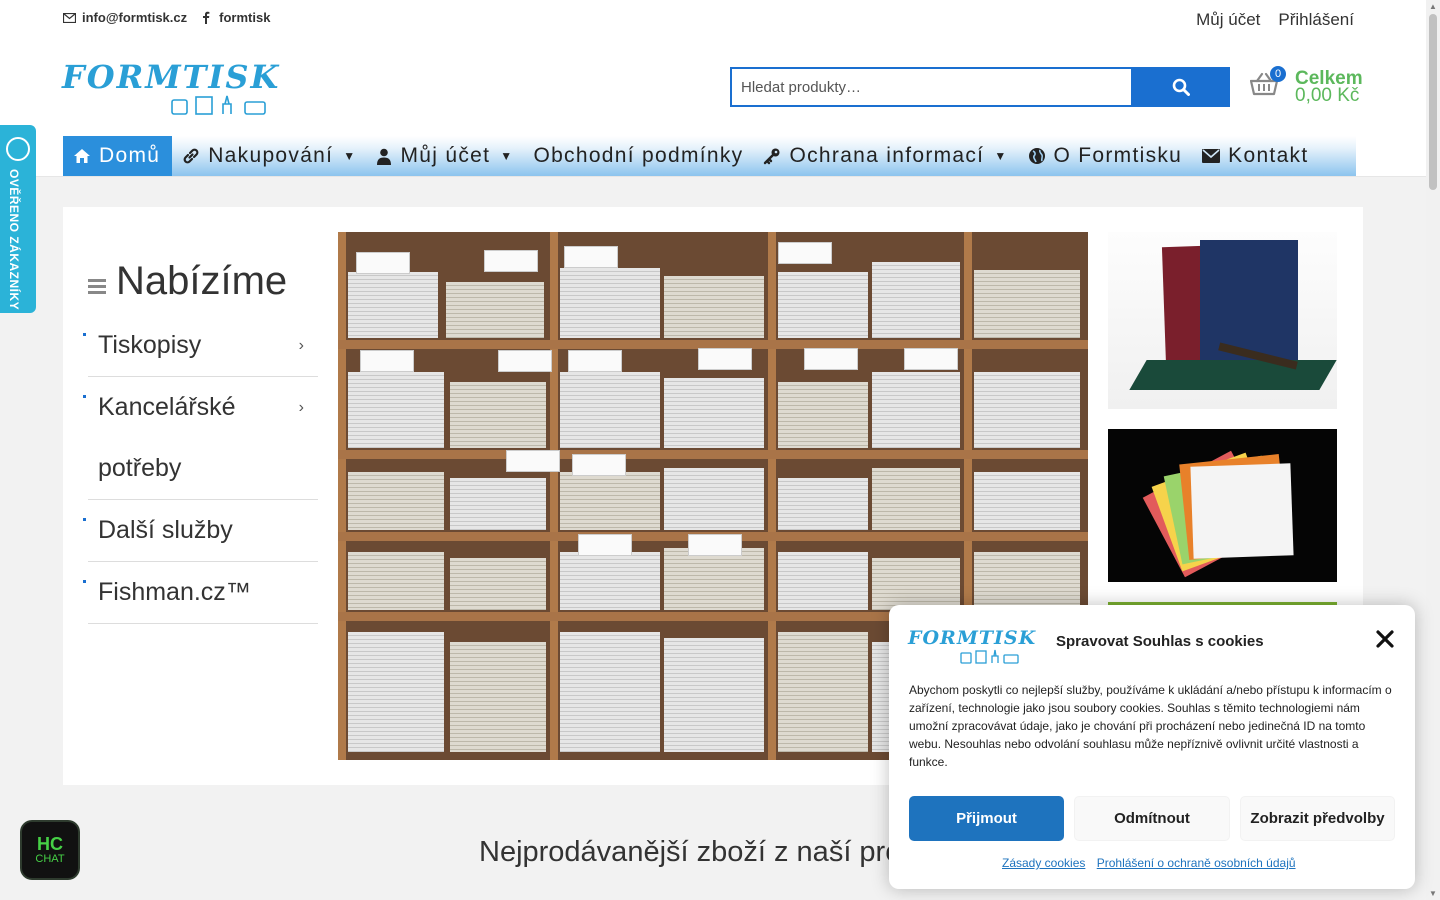 The width and height of the screenshot is (1440, 900). I want to click on site-logo: FORMTISK, so click(171, 87).